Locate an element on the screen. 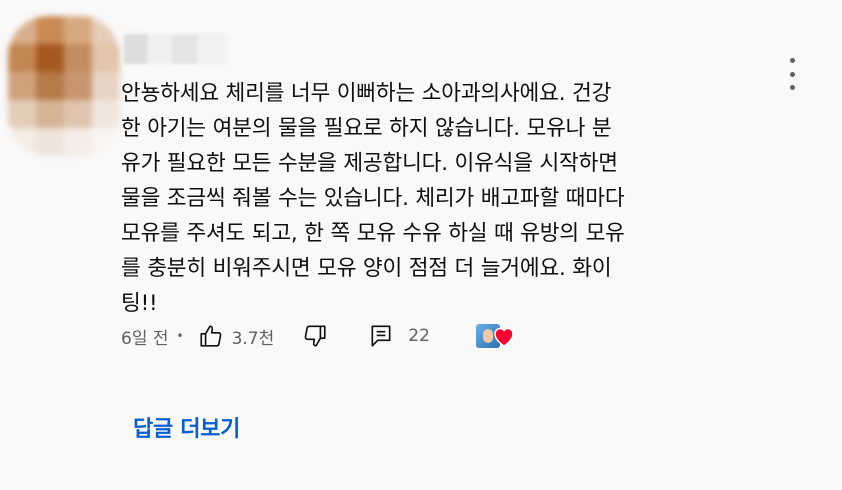  comment-action-toolbar: 6일 전 • 3.7천 22 is located at coordinates (319, 336).